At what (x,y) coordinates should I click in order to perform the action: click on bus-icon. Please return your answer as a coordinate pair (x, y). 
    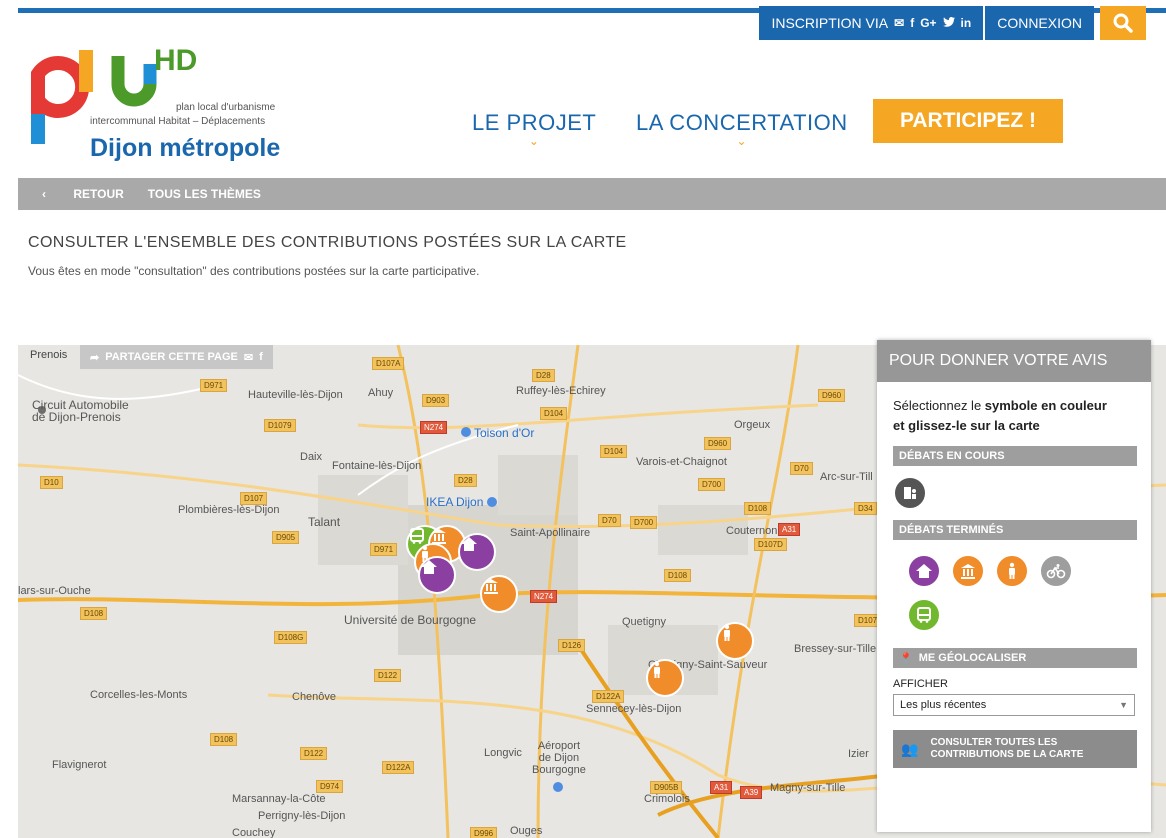
    Looking at the image, I should click on (924, 615).